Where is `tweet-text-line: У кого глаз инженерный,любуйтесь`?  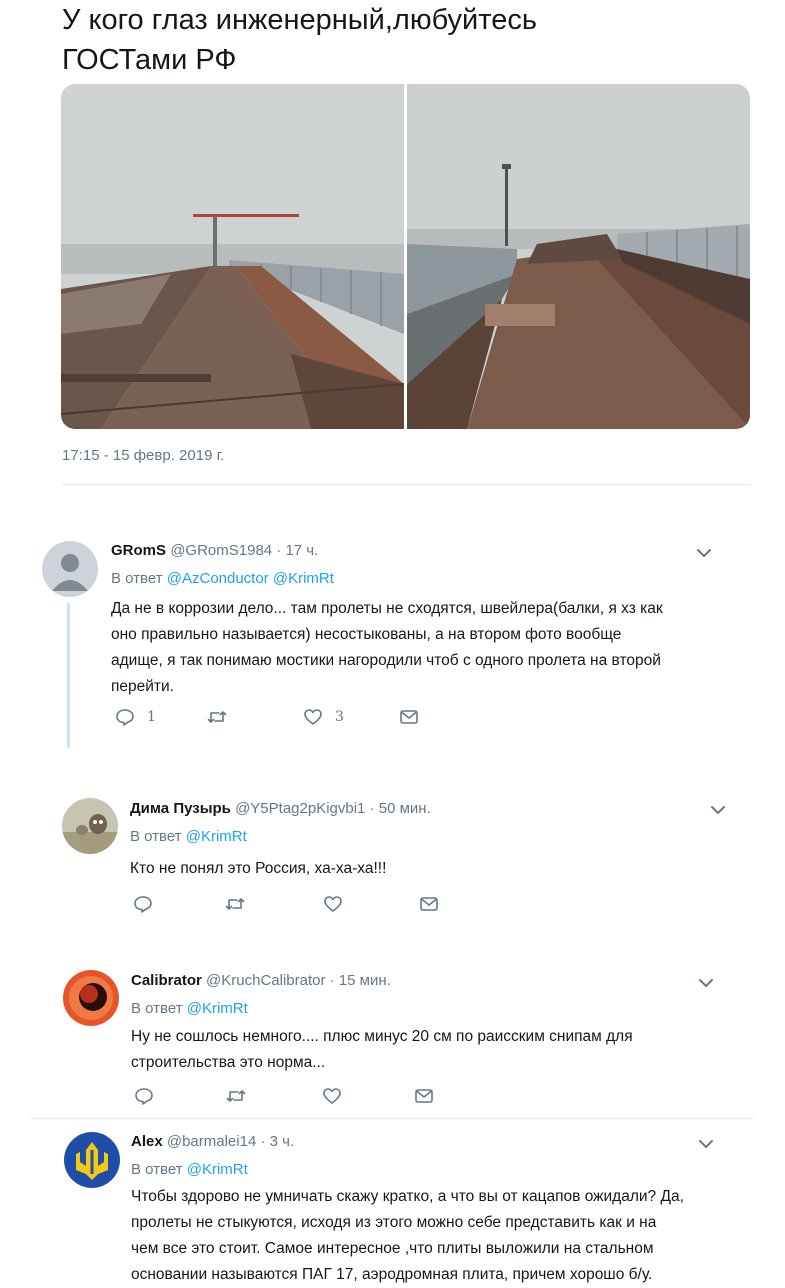
tweet-text-line: У кого глаз инженерный,любуйтесь is located at coordinates (299, 20).